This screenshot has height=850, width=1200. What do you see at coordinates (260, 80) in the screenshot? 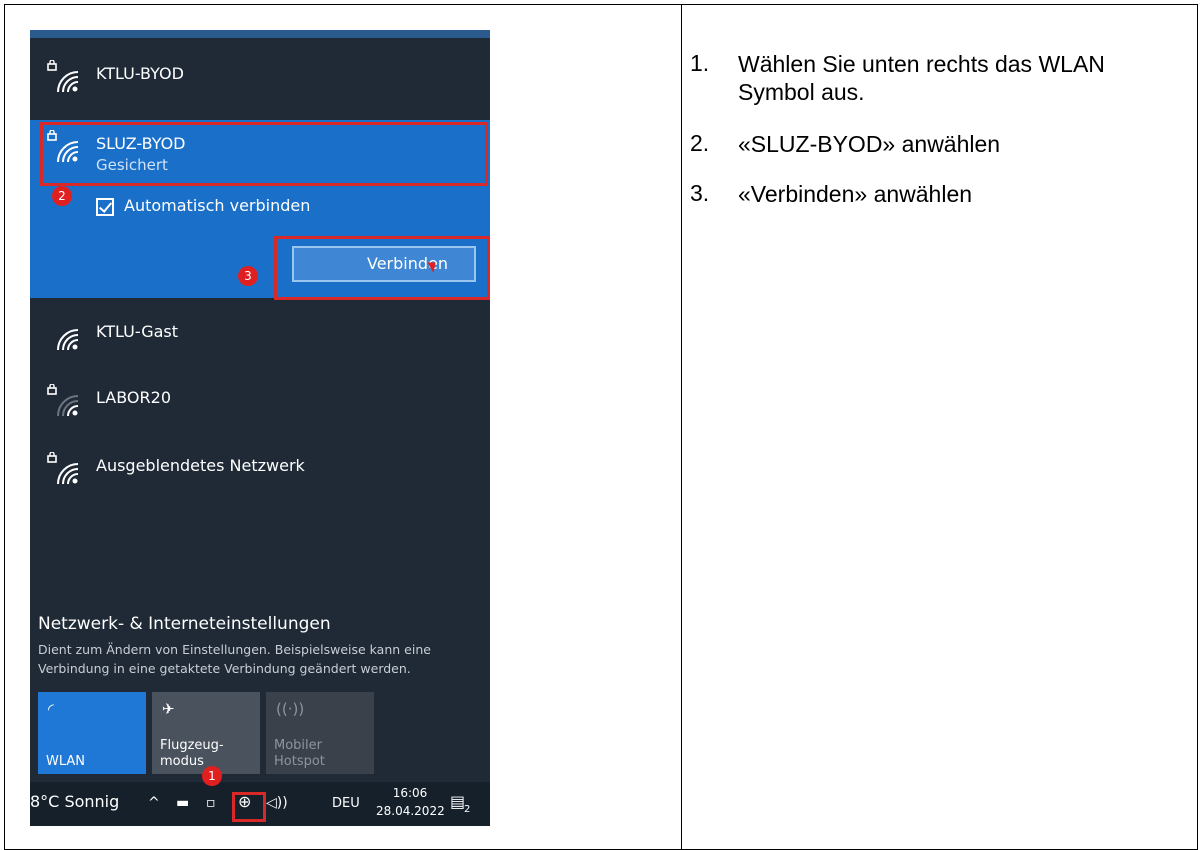
I see `network-item-ktlu-byod: KTLU-BYOD` at bounding box center [260, 80].